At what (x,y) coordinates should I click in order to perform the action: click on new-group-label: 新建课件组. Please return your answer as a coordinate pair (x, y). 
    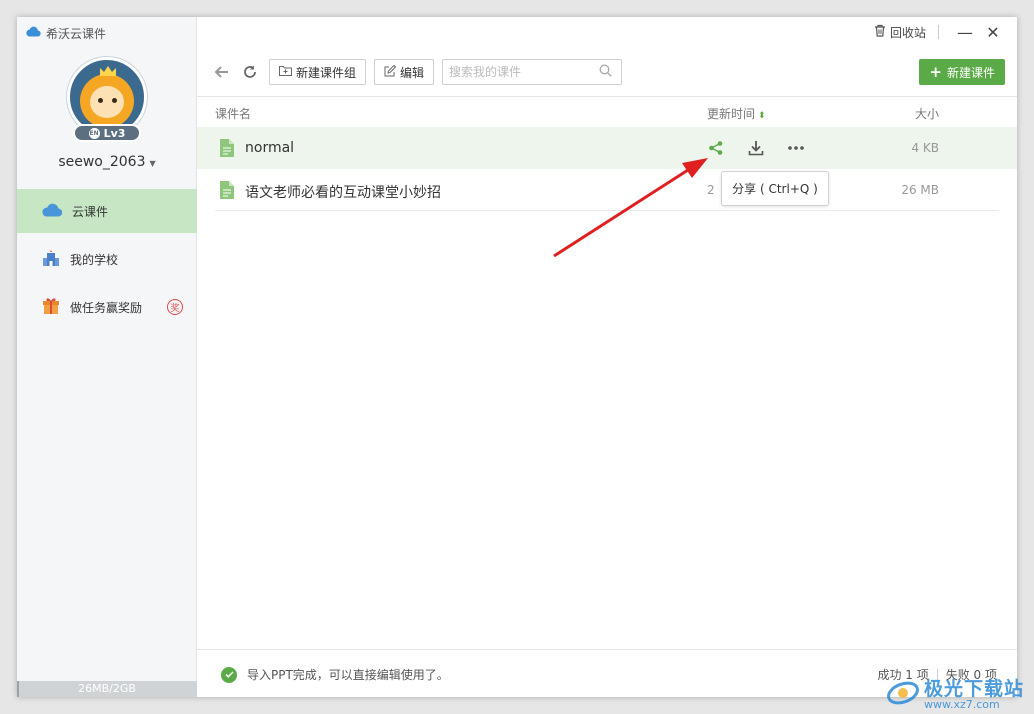
    Looking at the image, I should click on (326, 72).